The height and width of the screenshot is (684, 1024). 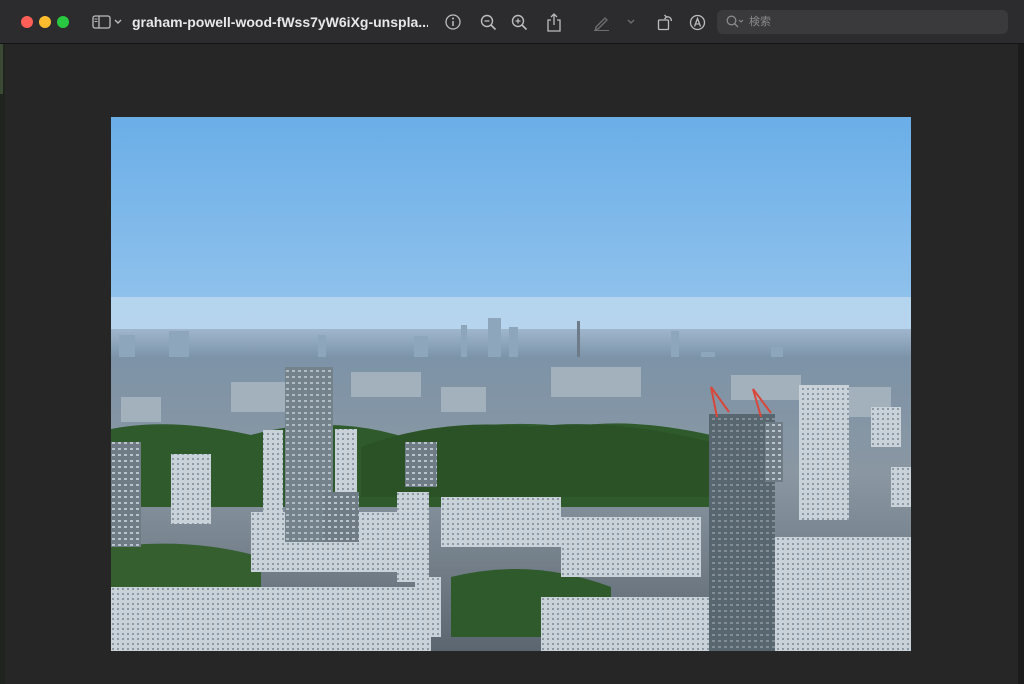 I want to click on minimize-window-button, so click(x=45, y=22).